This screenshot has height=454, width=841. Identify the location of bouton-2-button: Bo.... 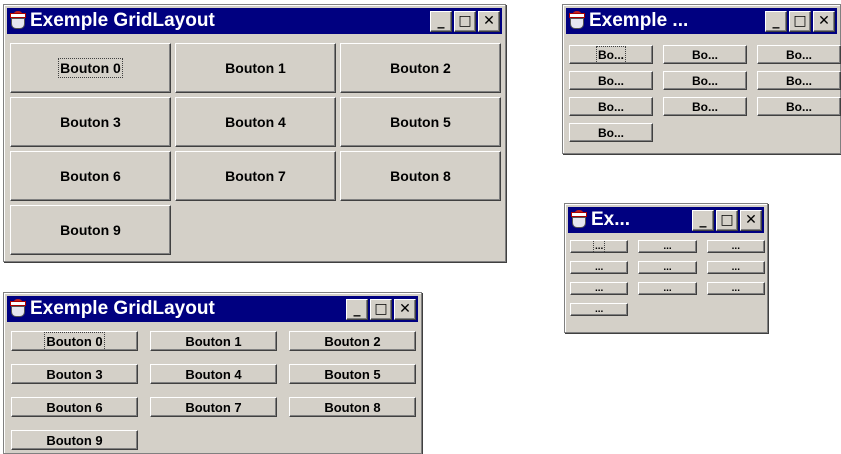
(799, 54).